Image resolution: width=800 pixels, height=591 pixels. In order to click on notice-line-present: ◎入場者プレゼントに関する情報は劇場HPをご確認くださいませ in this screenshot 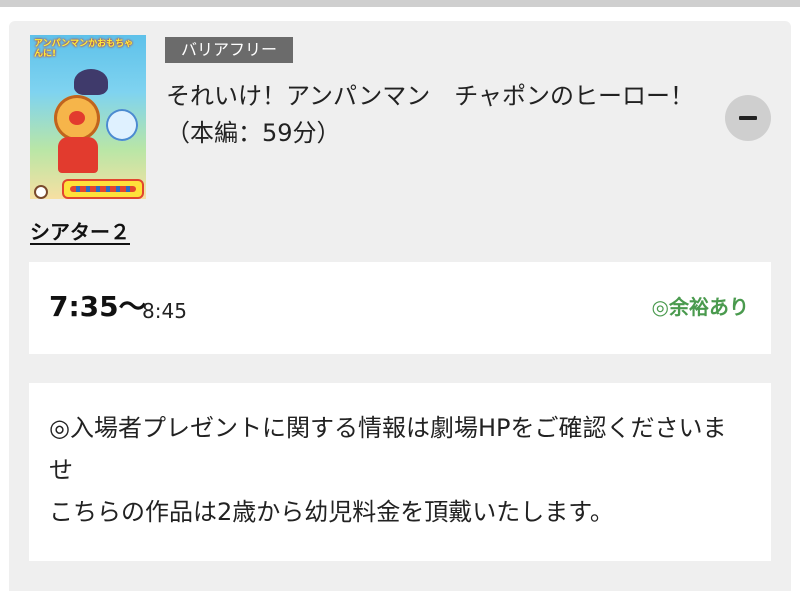, I will do `click(388, 449)`.